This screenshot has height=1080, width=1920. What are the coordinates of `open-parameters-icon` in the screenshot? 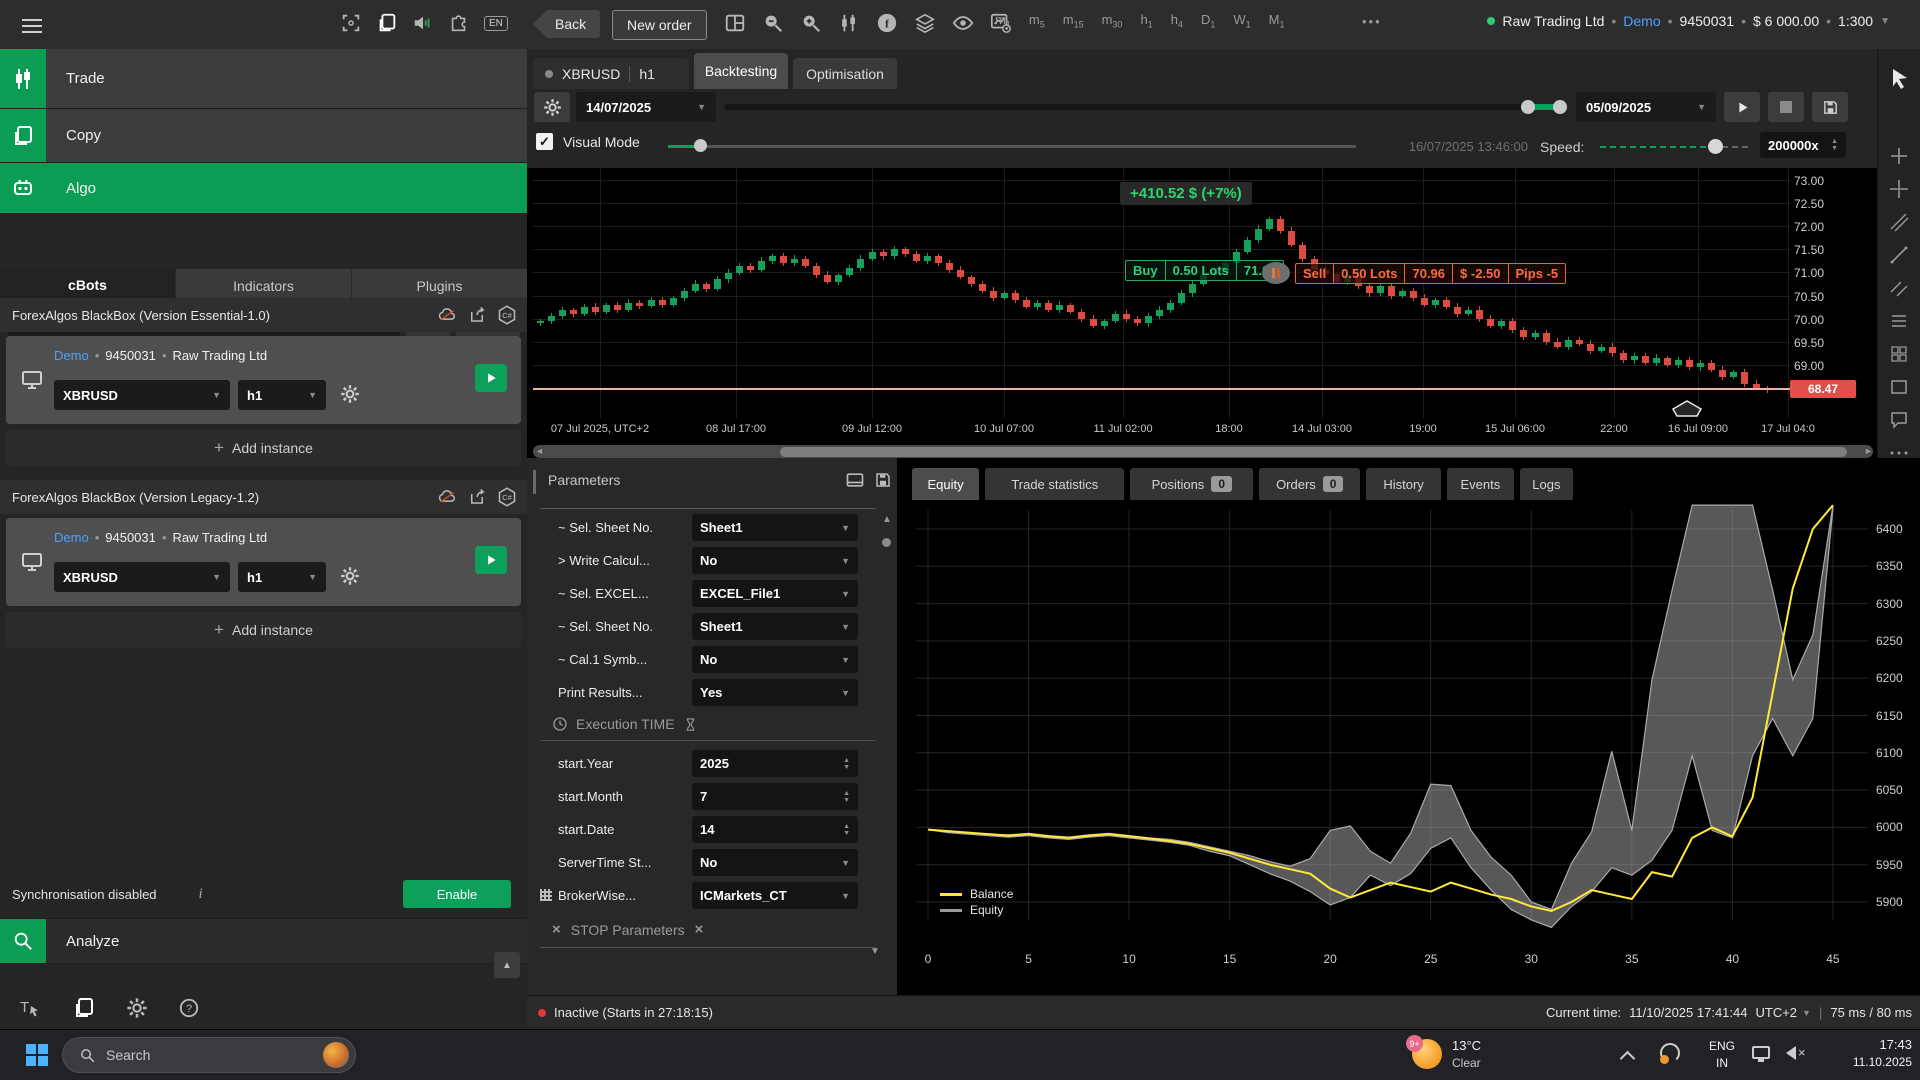 It's located at (855, 480).